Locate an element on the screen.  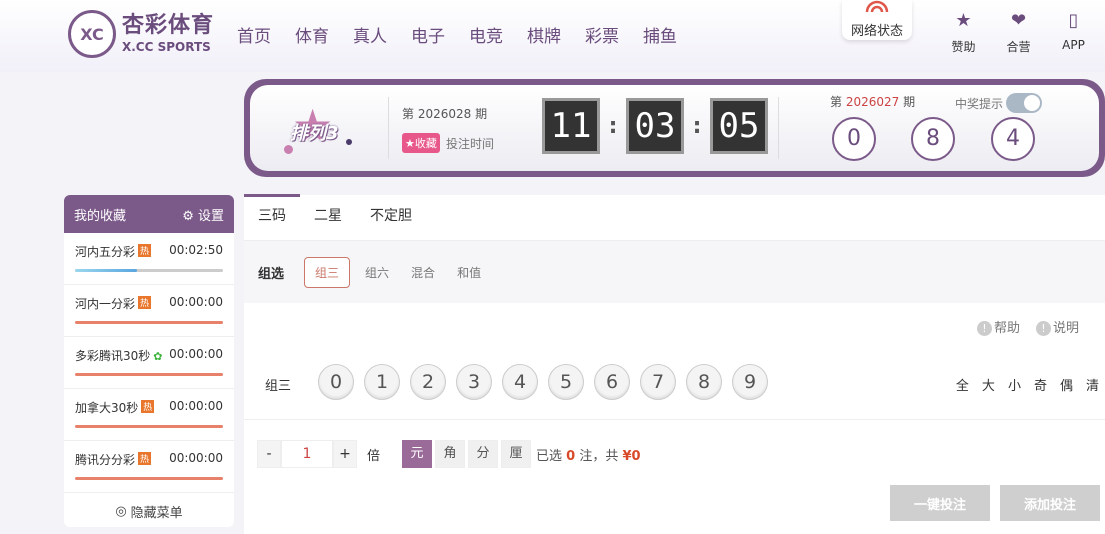
partner-link: ❤ 合营 is located at coordinates (1018, 32).